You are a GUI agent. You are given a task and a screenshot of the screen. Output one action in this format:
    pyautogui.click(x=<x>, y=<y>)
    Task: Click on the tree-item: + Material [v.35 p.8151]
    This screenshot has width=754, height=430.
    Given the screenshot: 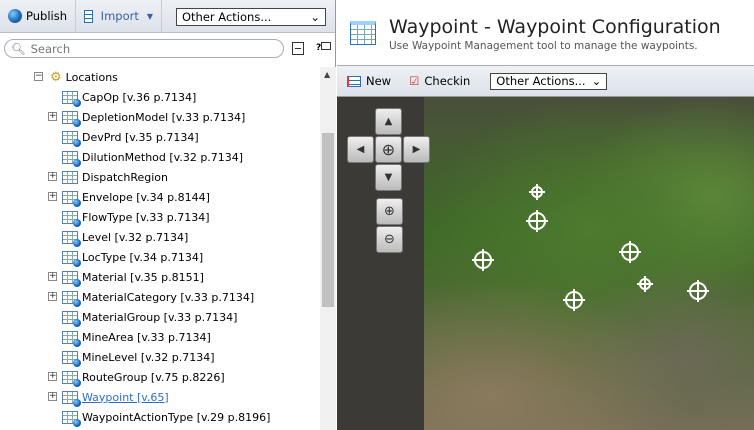 What is the action you would take?
    pyautogui.click(x=126, y=277)
    